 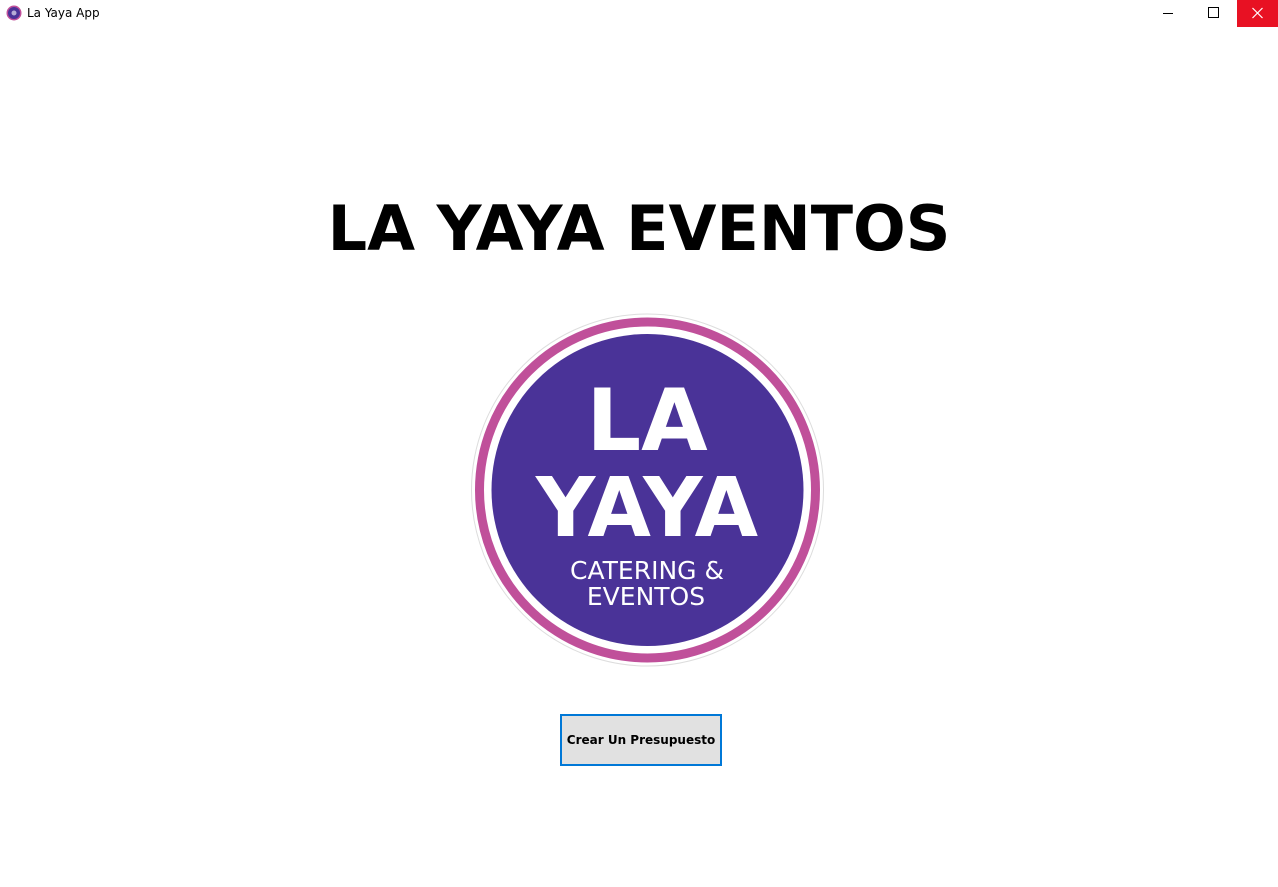 I want to click on logo-line-eventos: EVENTOS, so click(x=646, y=596).